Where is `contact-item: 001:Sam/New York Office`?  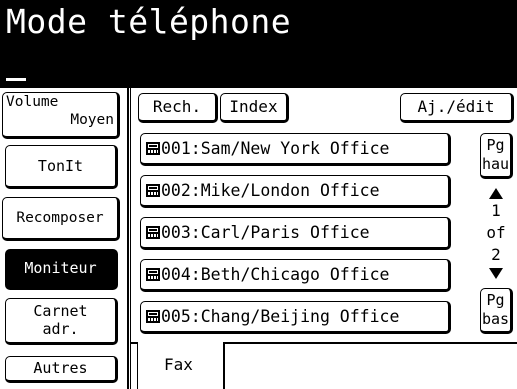
contact-item: 001:Sam/New York Office is located at coordinates (295, 149).